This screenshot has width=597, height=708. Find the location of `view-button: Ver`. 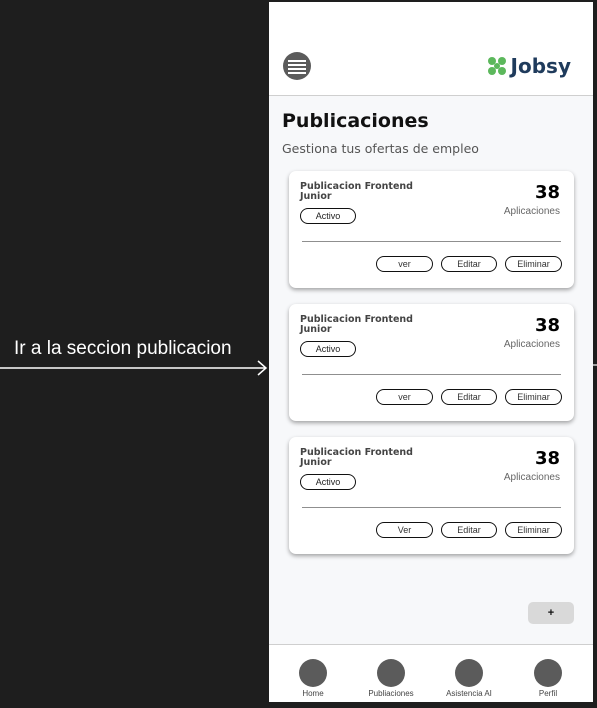

view-button: Ver is located at coordinates (404, 530).